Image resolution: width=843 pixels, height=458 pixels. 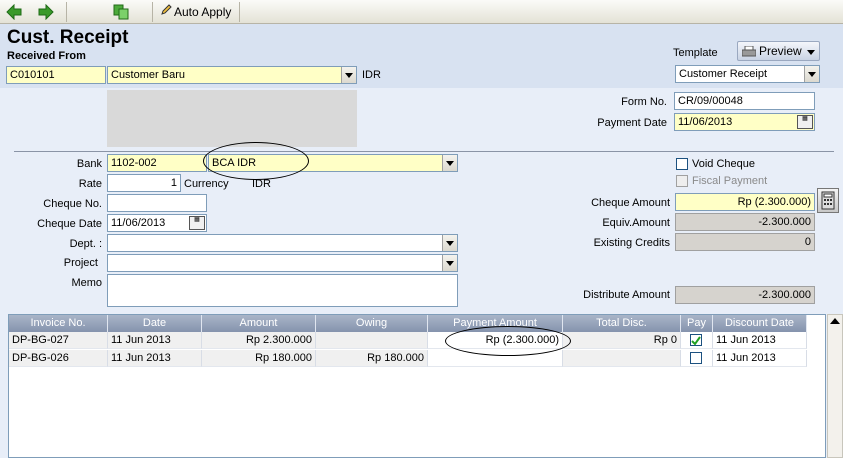 What do you see at coordinates (157, 163) in the screenshot?
I see `bank-code-field: 1102-002` at bounding box center [157, 163].